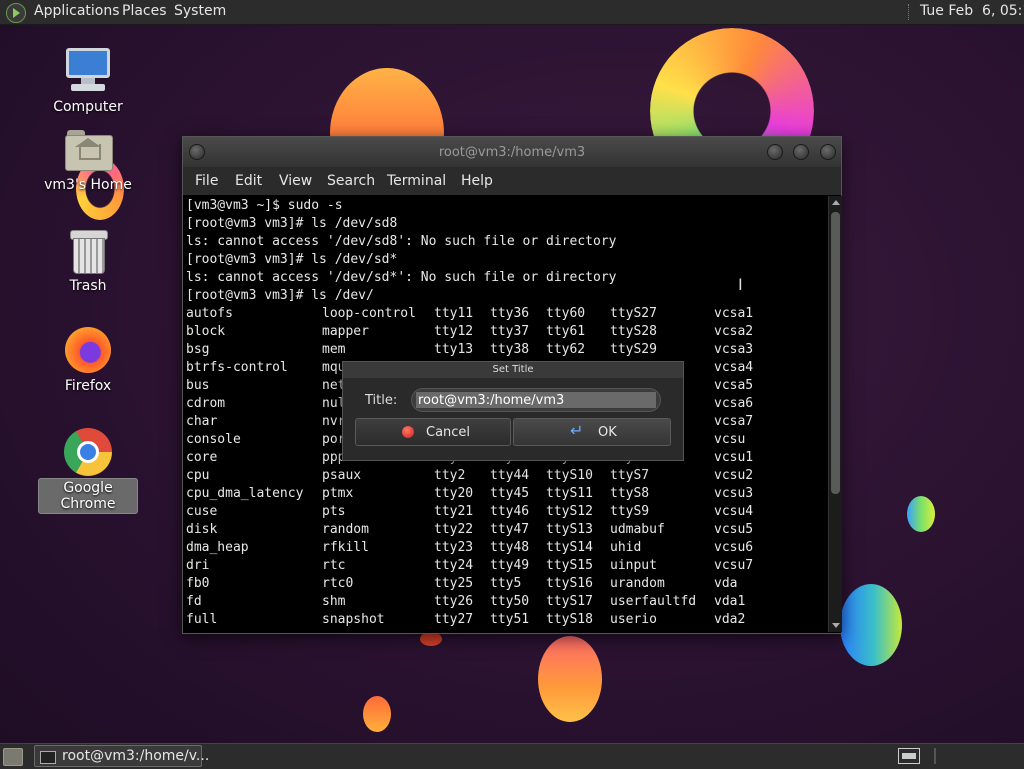 This screenshot has height=769, width=1024. What do you see at coordinates (237, 367) in the screenshot?
I see `listing-entry: btrfs-control` at bounding box center [237, 367].